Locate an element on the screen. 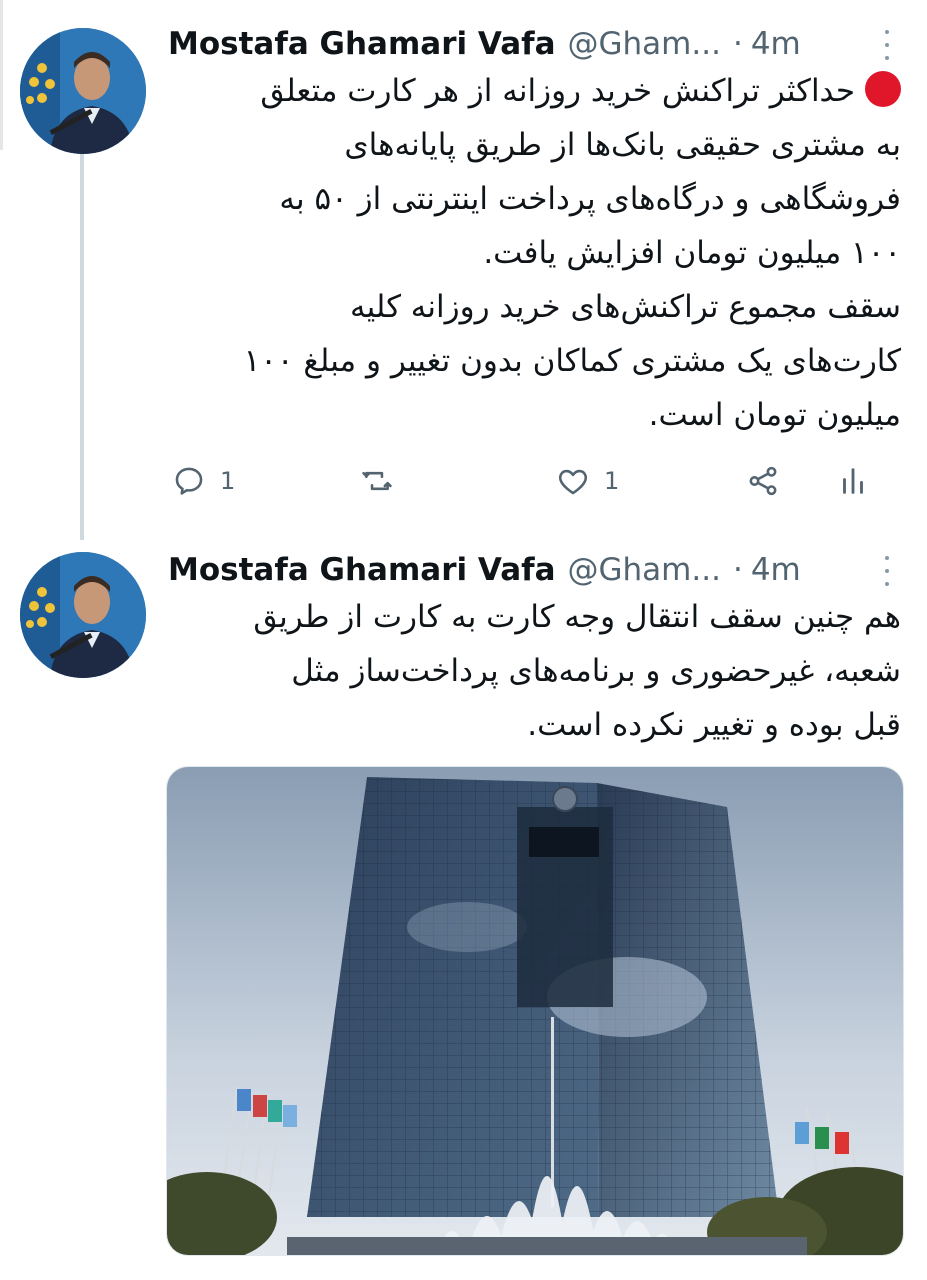 The width and height of the screenshot is (927, 1280). reply-icon is located at coordinates (189, 481).